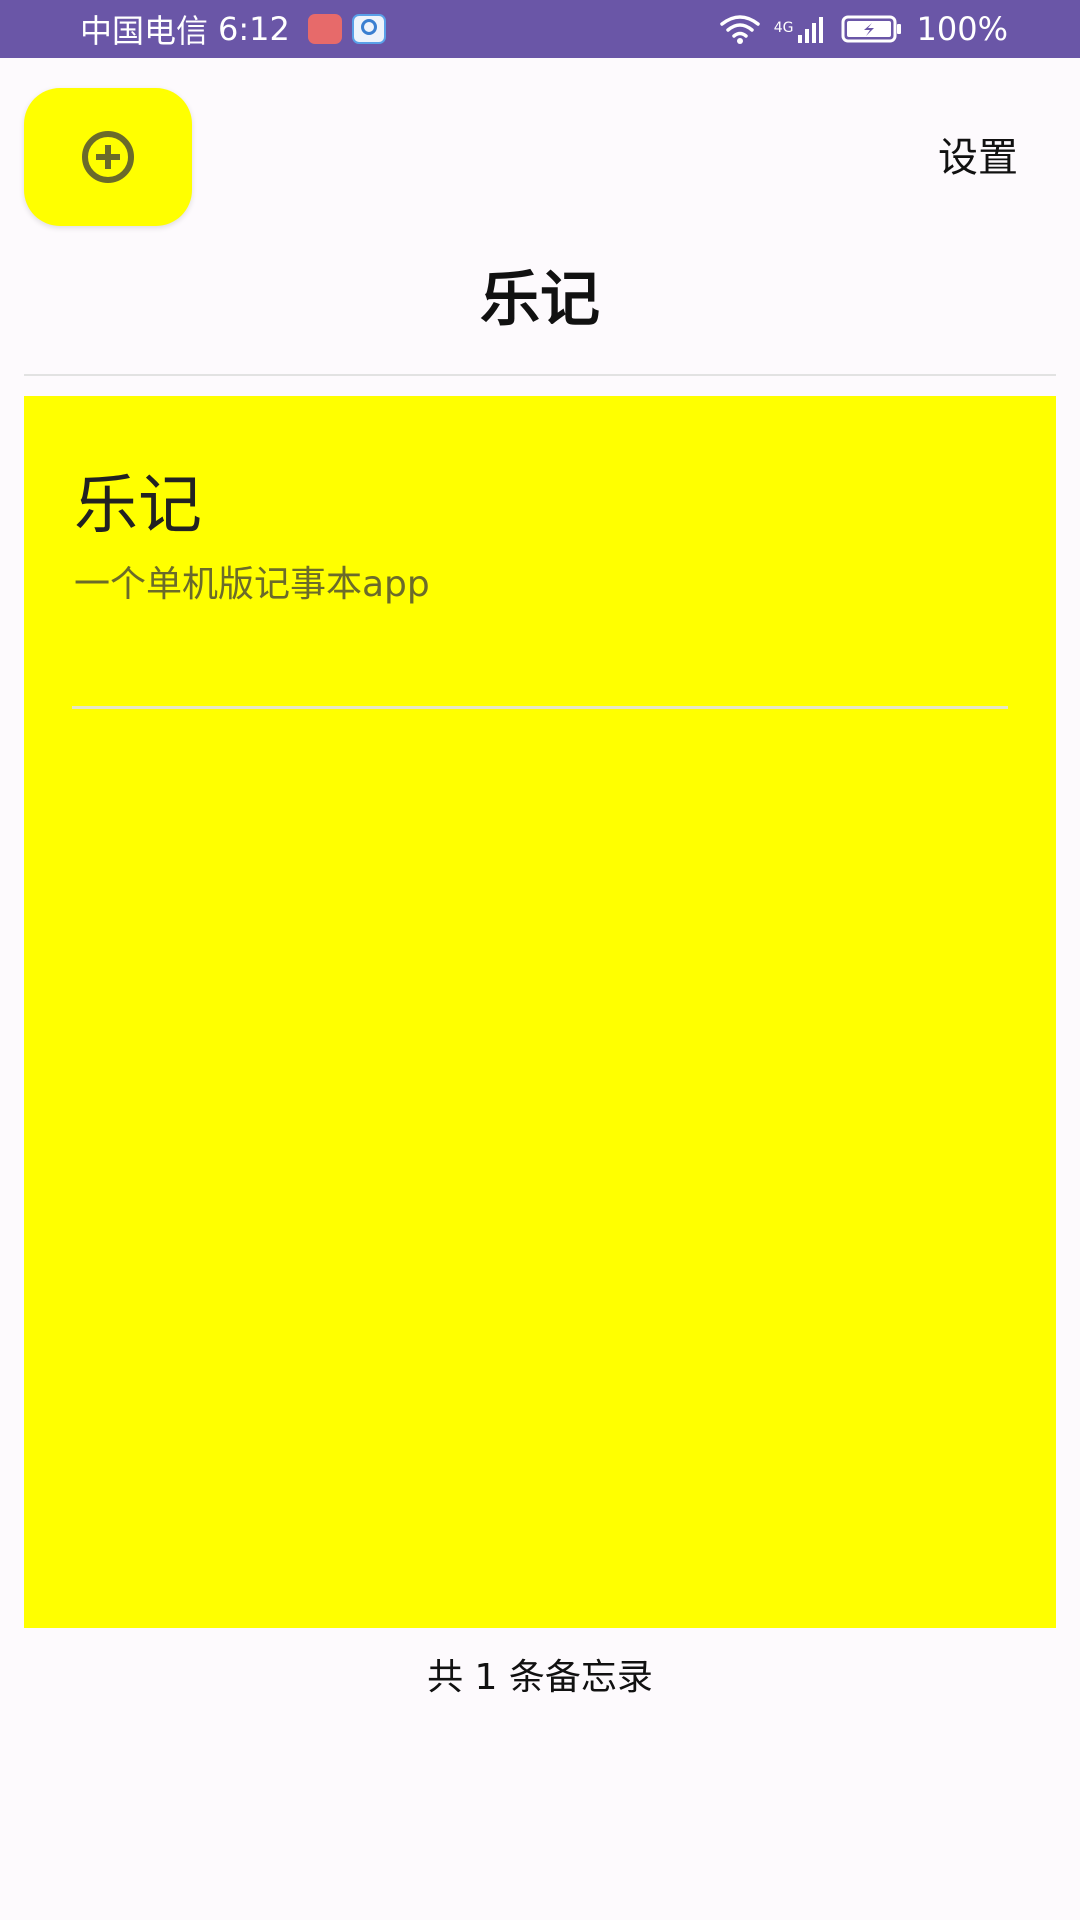  I want to click on status-clock: 6:12, so click(254, 29).